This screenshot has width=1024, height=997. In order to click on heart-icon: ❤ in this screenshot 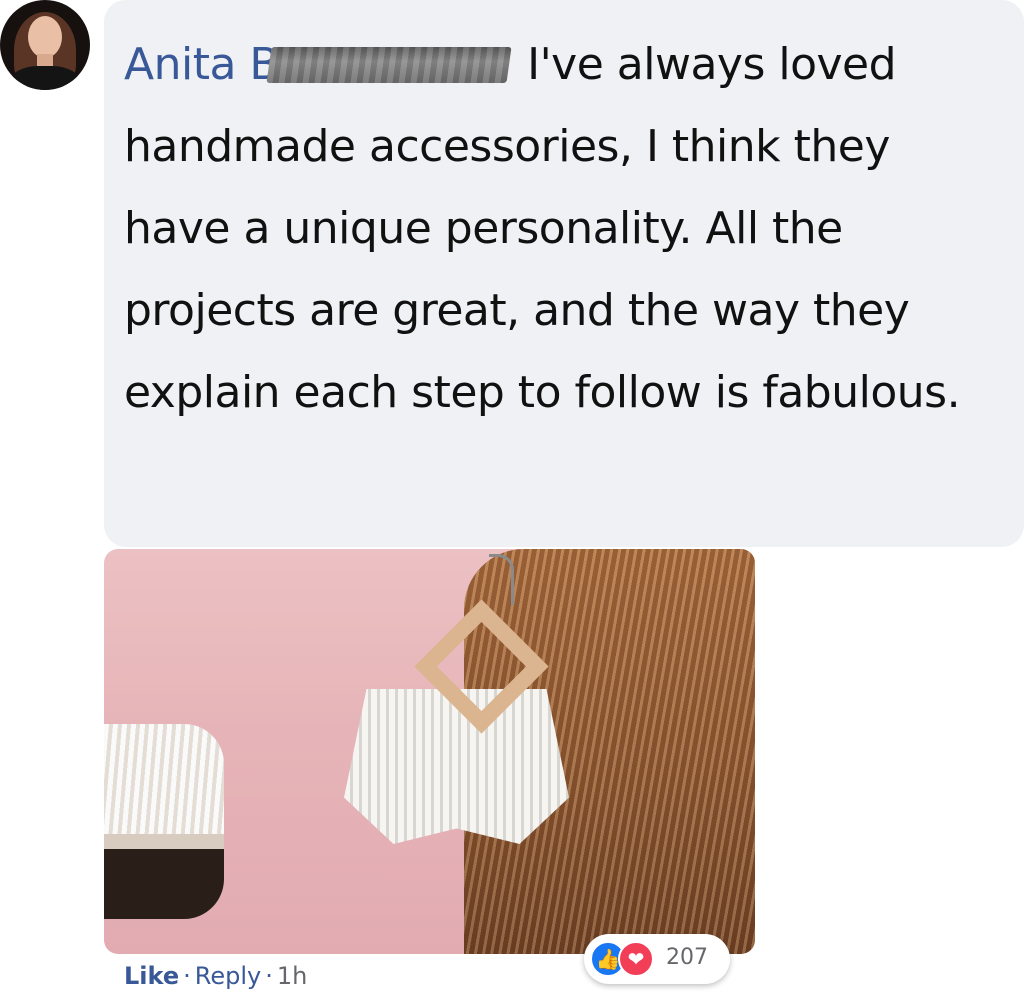, I will do `click(636, 959)`.